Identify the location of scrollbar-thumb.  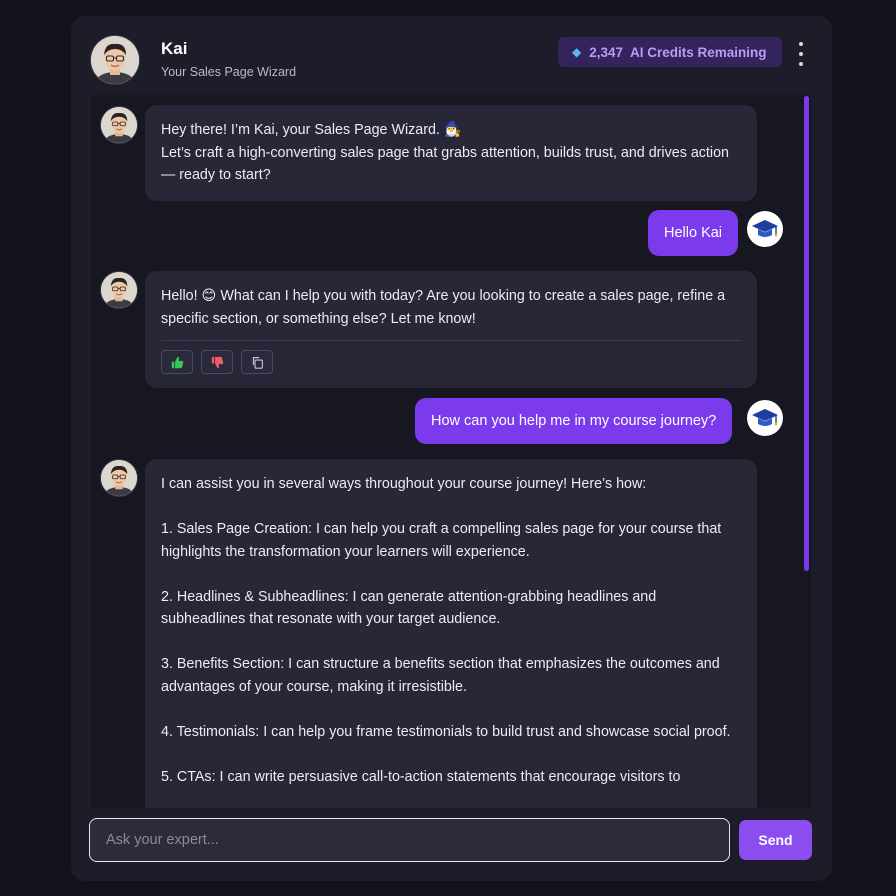
(806, 333).